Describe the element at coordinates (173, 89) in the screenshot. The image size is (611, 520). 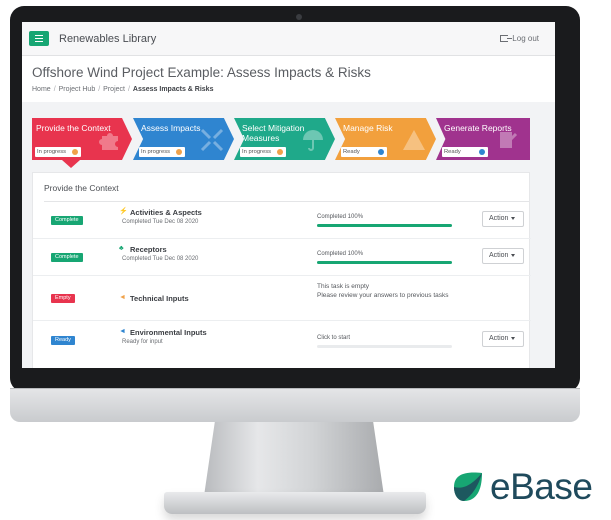
I see `breadcrumb-current: Assess Impacts & Risks` at that location.